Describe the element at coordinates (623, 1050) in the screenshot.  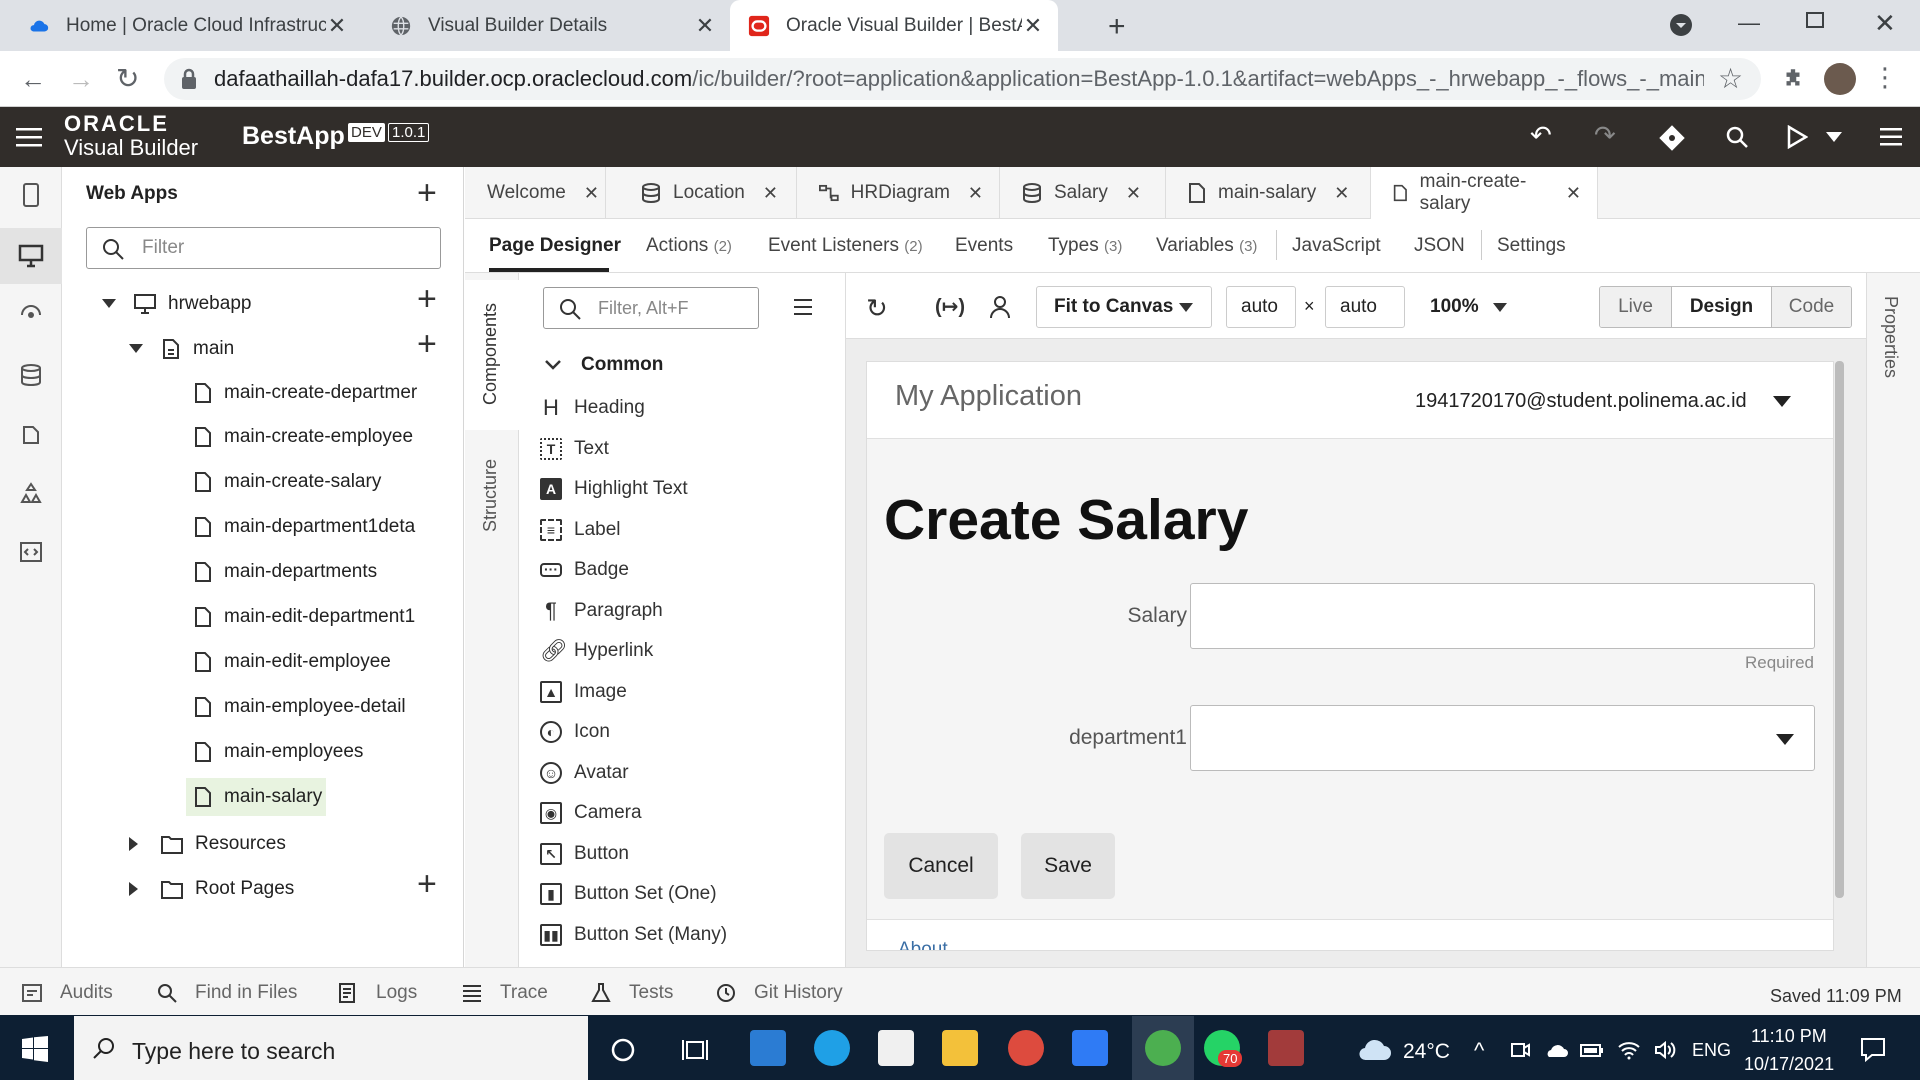
I see `cortana-icon` at that location.